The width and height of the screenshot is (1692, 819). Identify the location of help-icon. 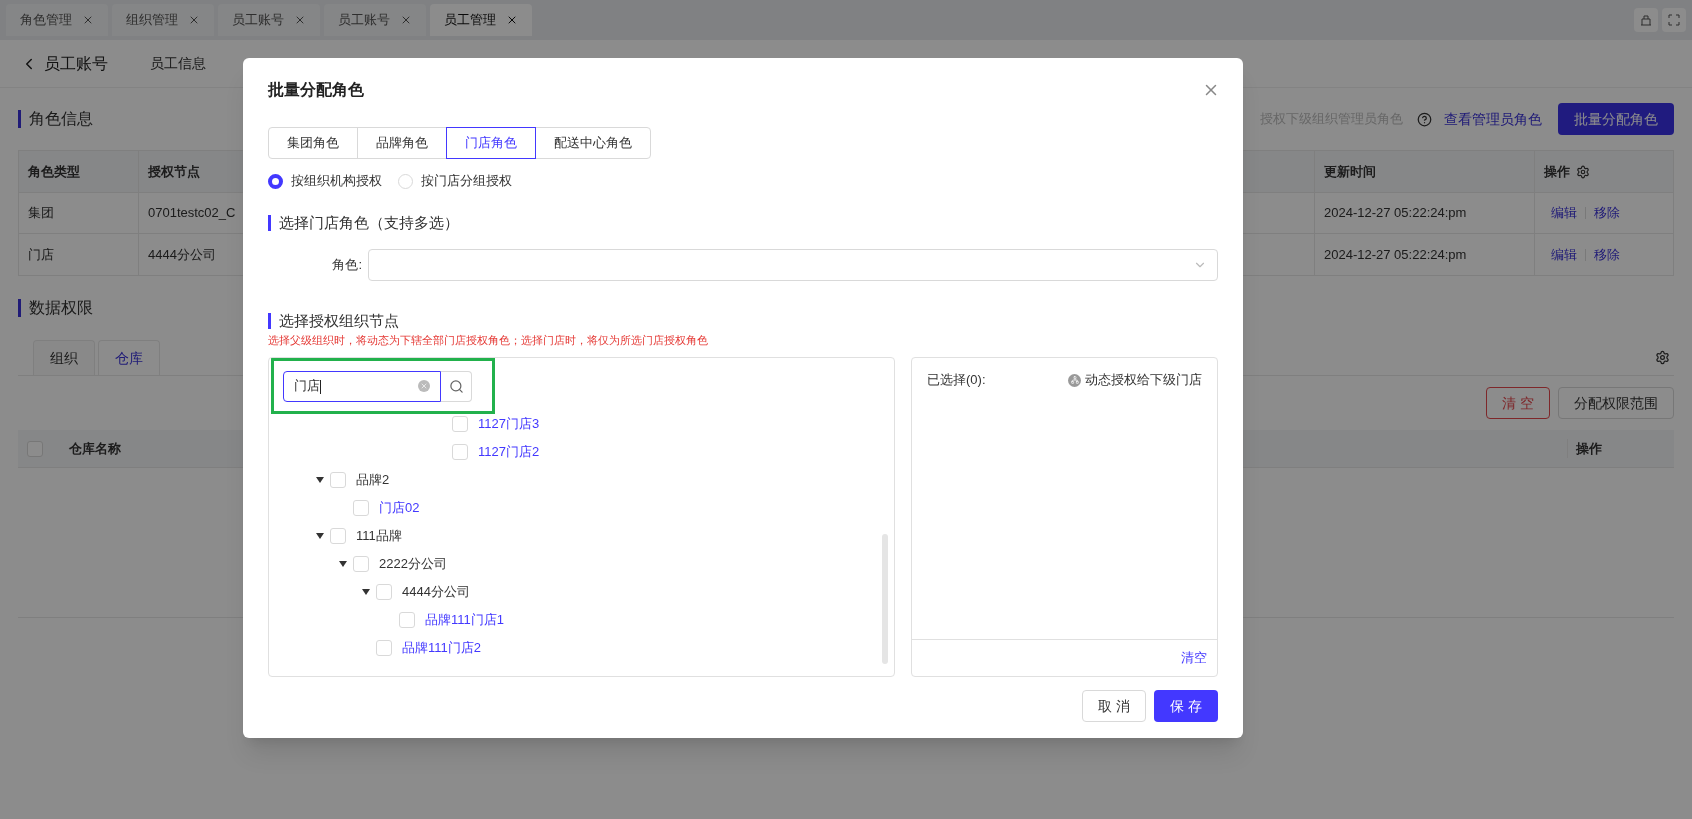
(1424, 119).